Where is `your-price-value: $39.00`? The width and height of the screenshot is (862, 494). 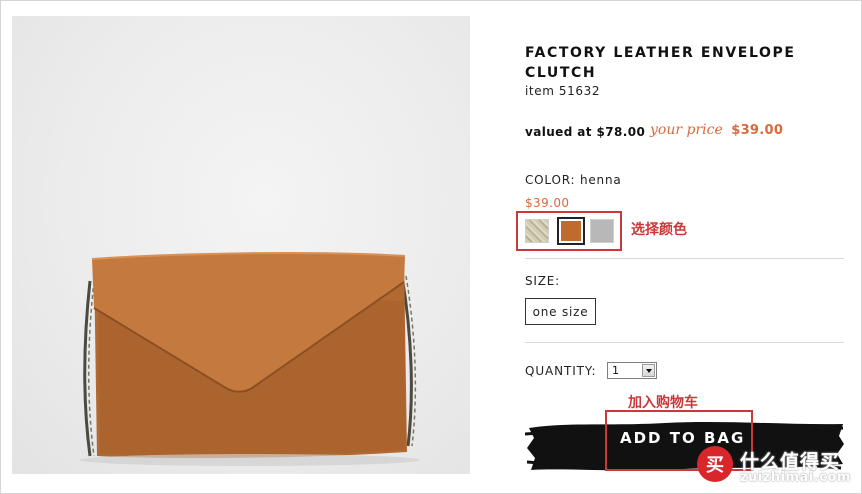 your-price-value: $39.00 is located at coordinates (757, 130).